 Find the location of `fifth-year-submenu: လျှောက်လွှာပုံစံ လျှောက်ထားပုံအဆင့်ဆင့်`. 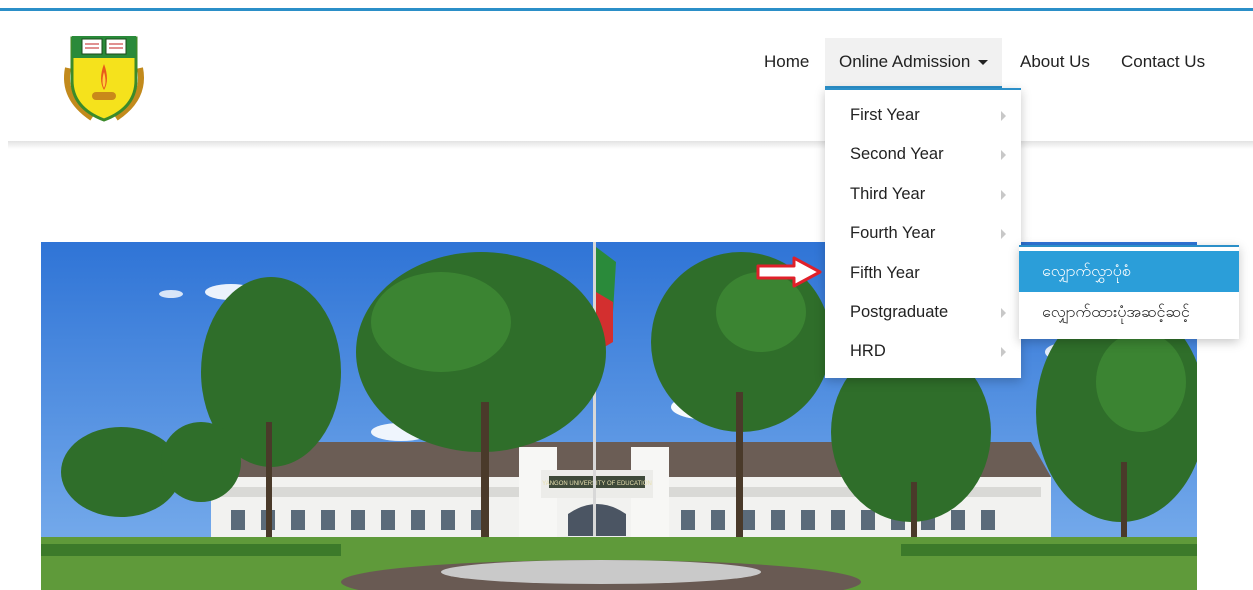

fifth-year-submenu: လျှောက်လွှာပုံစံ လျှောက်ထားပုံအဆင့်ဆင့် is located at coordinates (1129, 292).